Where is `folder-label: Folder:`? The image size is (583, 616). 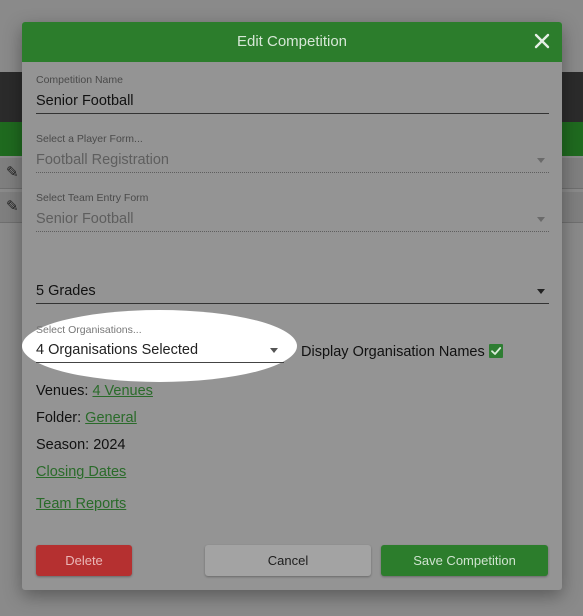 folder-label: Folder: is located at coordinates (59, 418).